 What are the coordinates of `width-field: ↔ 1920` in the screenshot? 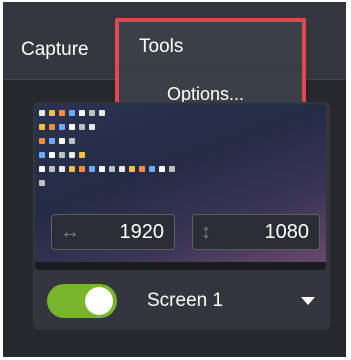 It's located at (113, 232).